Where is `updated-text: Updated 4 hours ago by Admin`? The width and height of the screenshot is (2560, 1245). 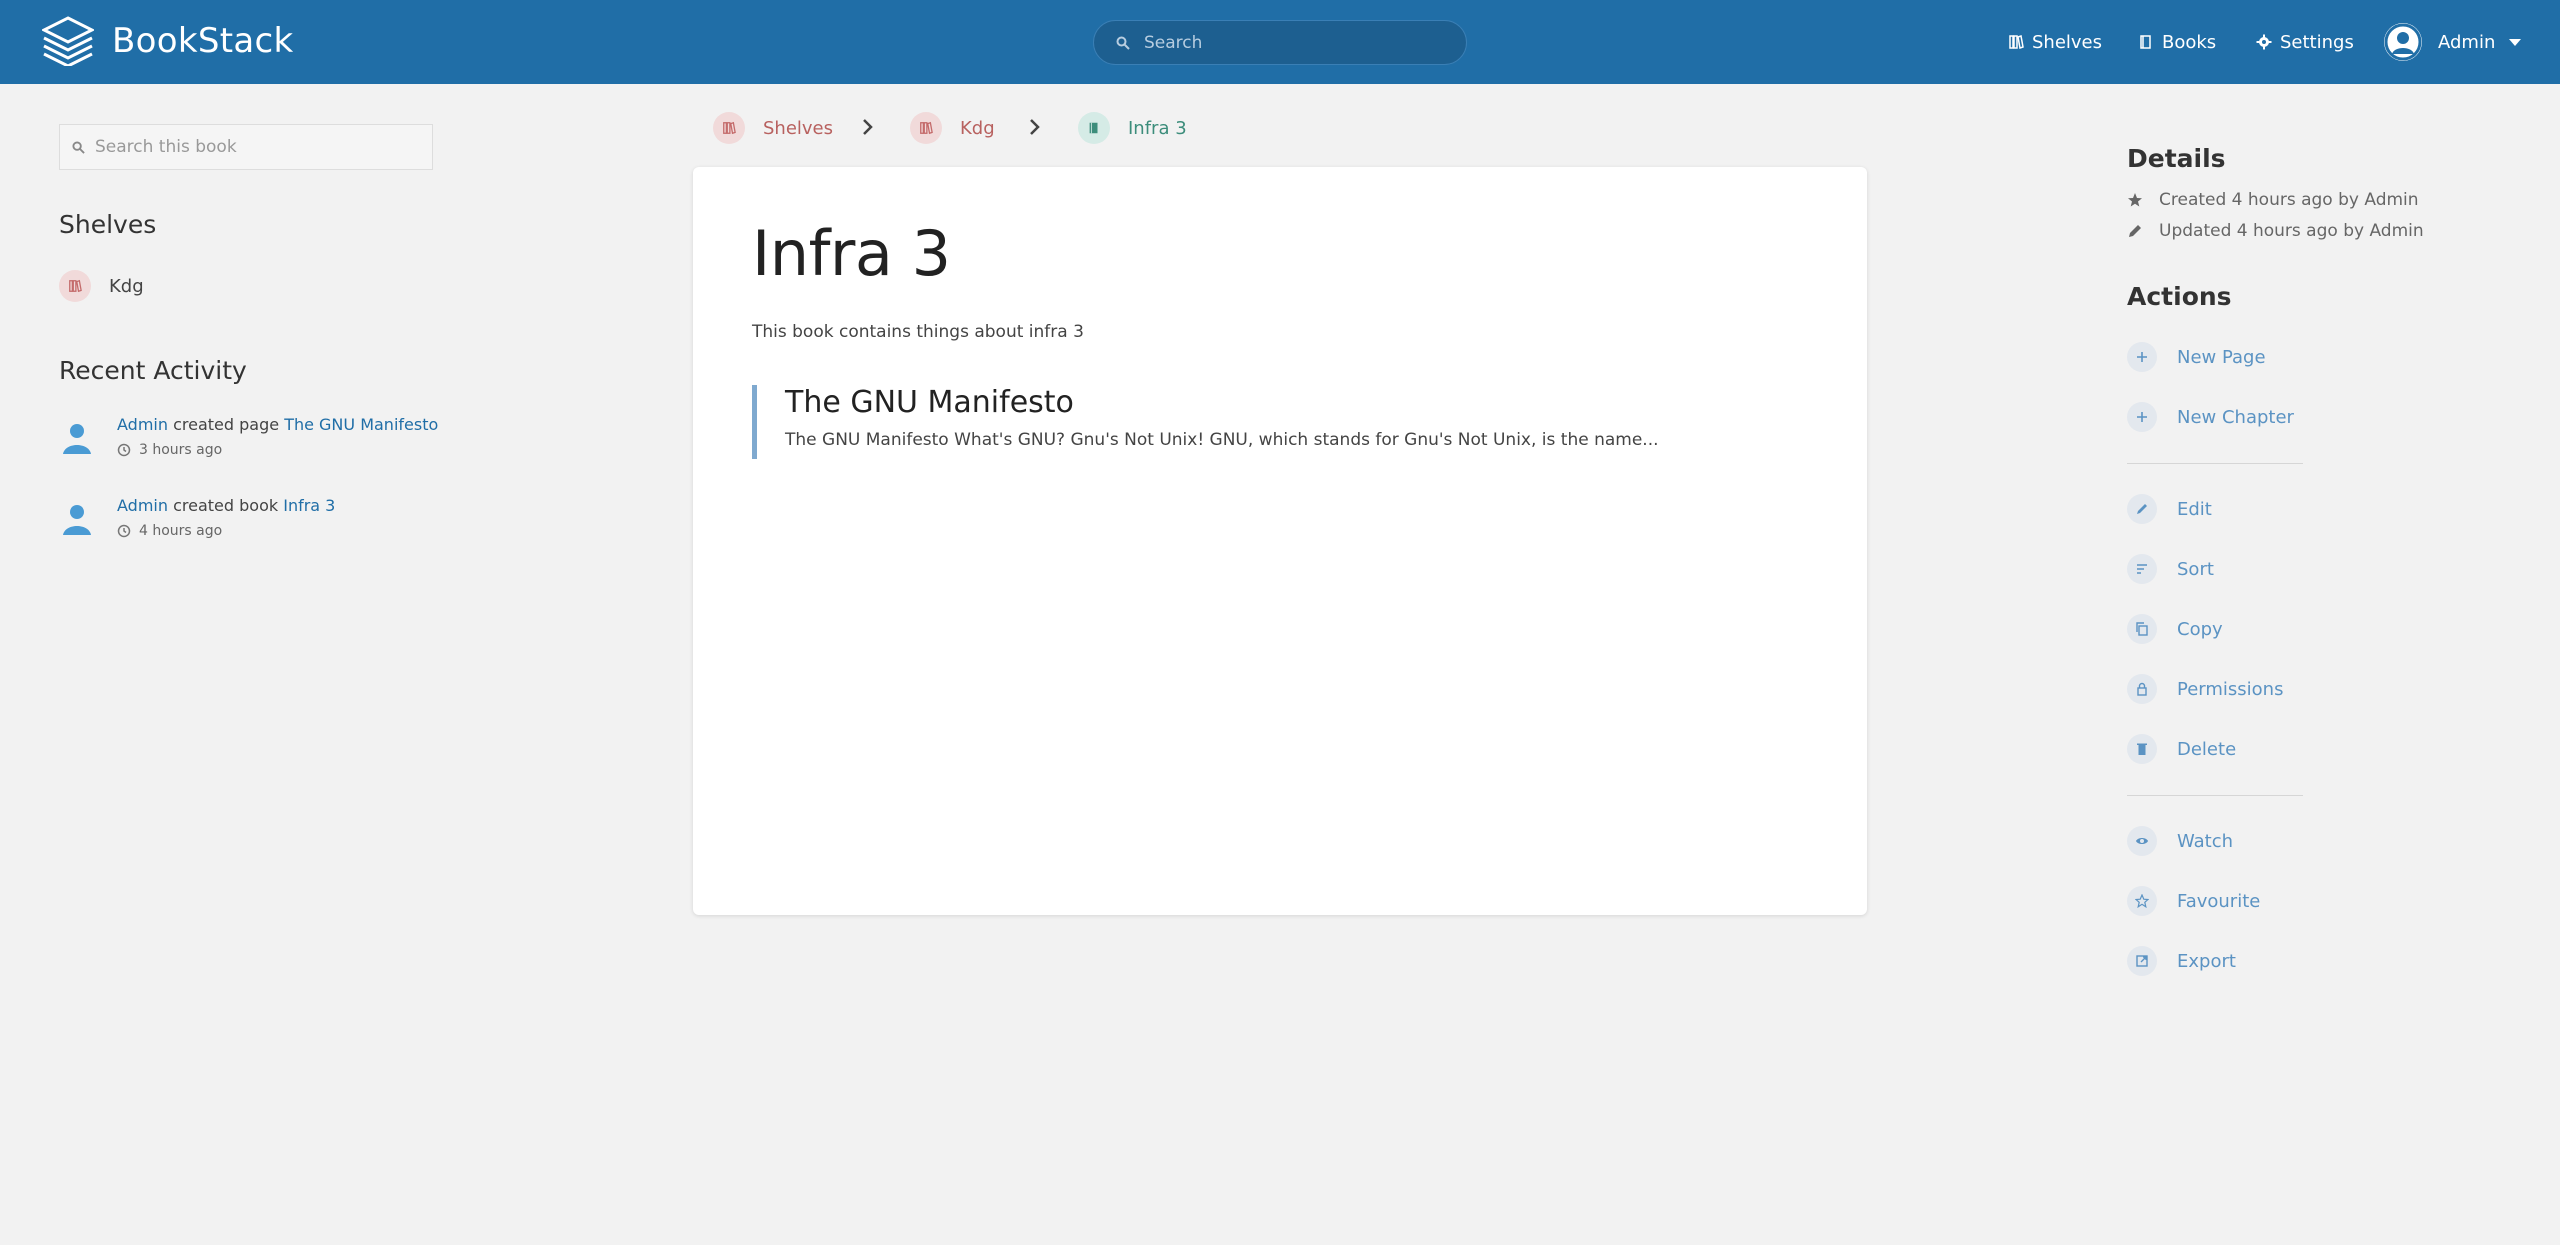
updated-text: Updated 4 hours ago by Admin is located at coordinates (2291, 231).